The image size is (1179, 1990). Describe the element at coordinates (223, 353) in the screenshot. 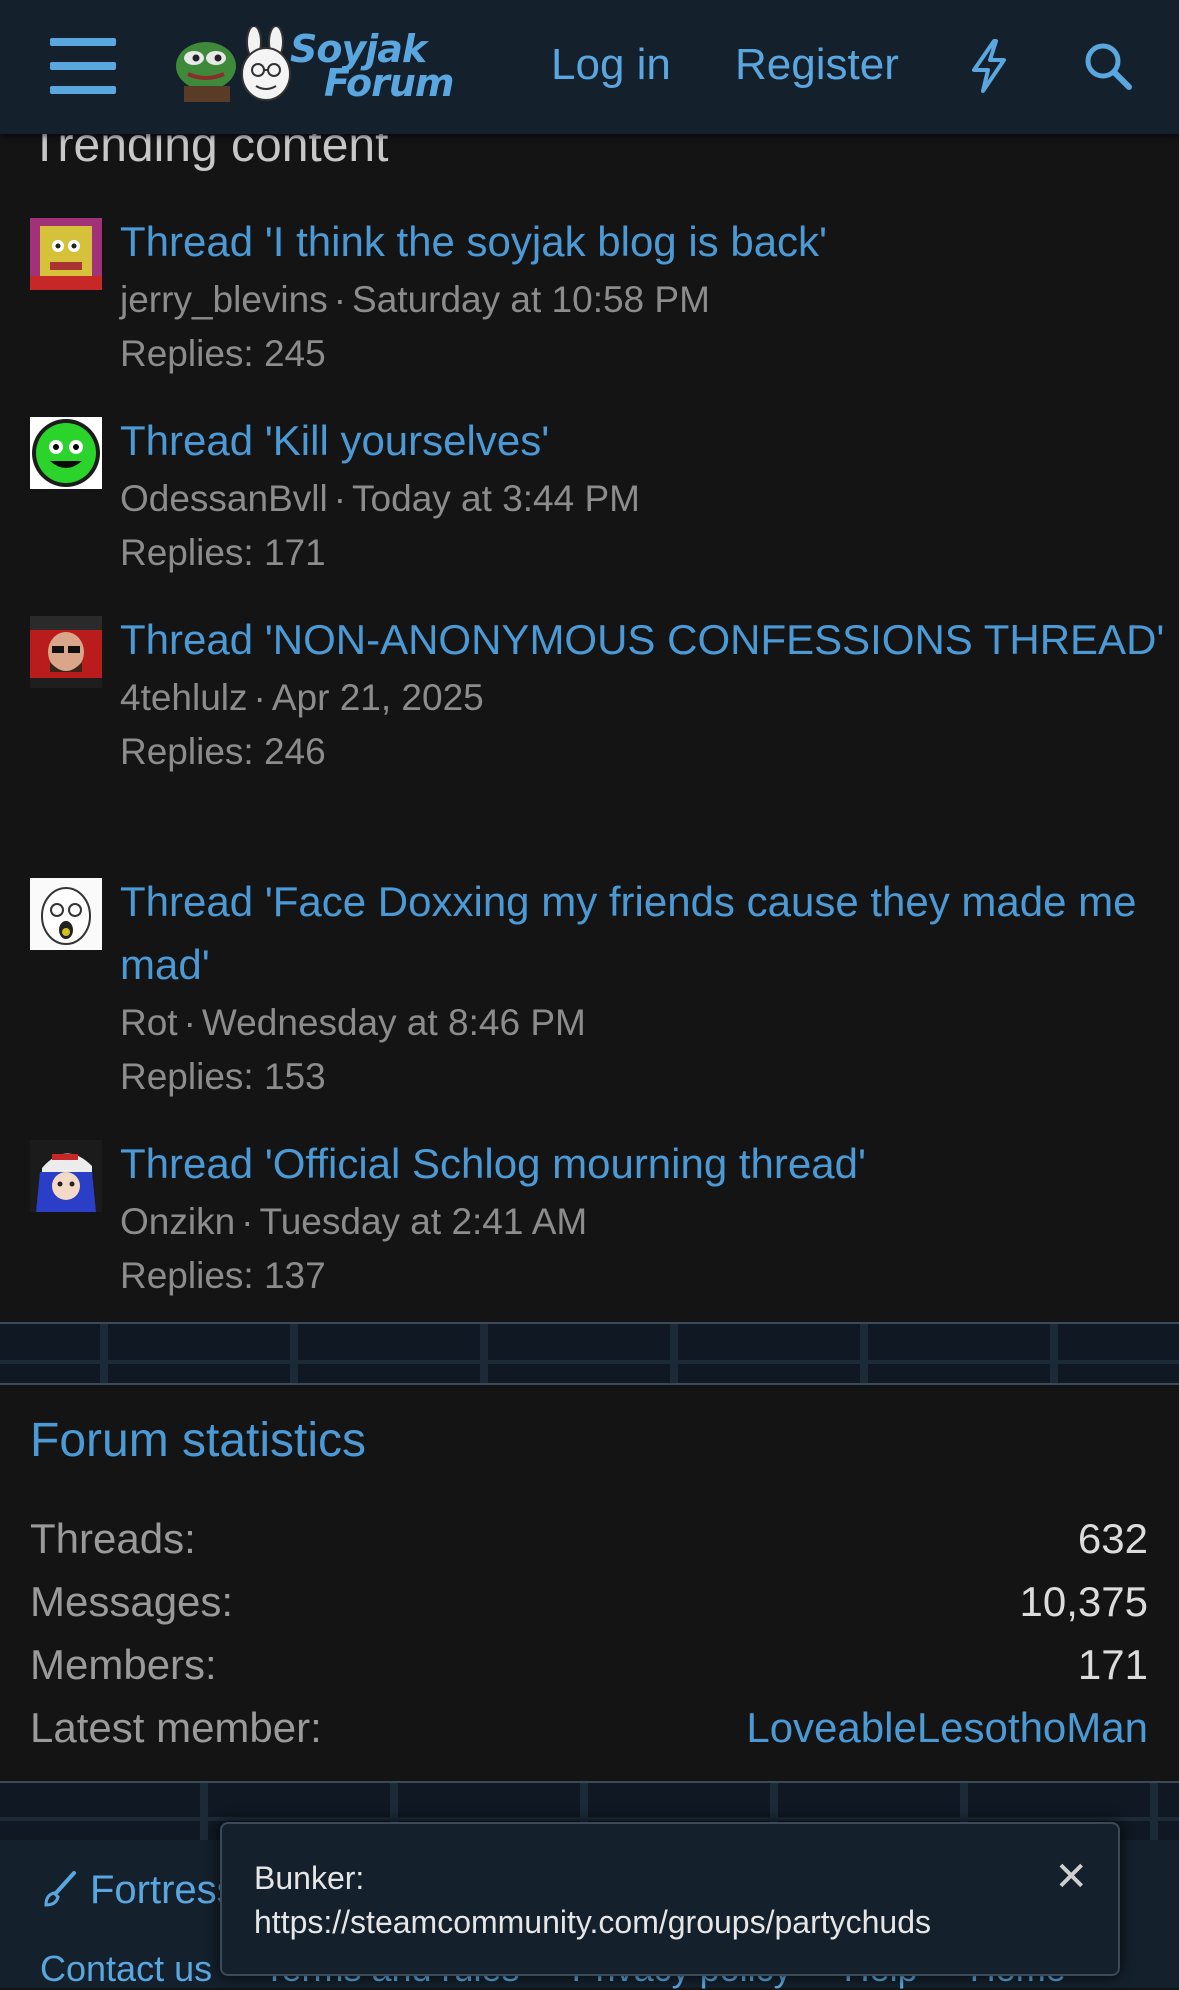

I see `thread-replies: Replies: 245` at that location.